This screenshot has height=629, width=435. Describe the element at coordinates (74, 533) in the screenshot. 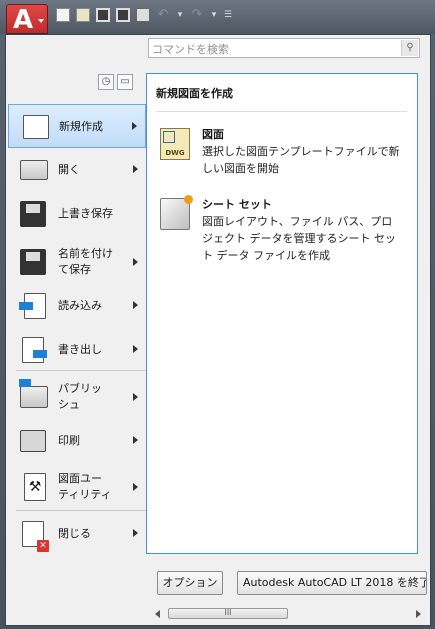

I see `menu-item-label: 閉じる` at that location.